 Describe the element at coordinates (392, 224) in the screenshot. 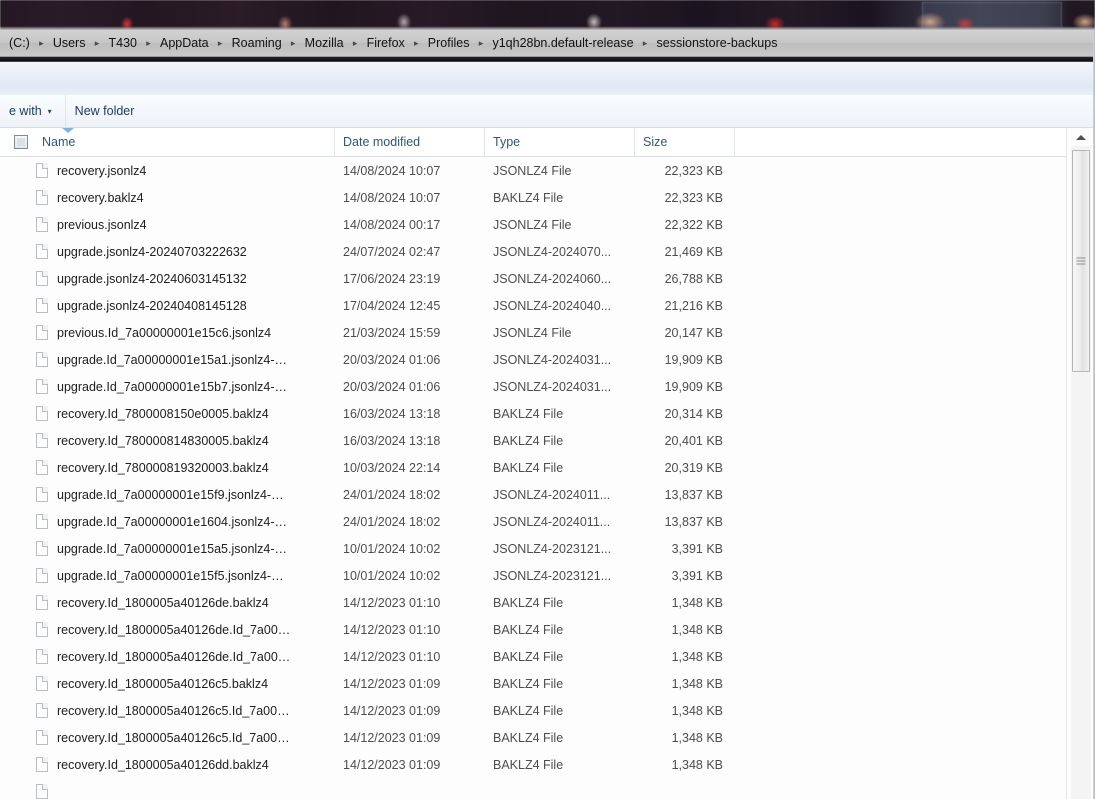

I see `file-date-modified-cell: 14/08/2024 00:17` at that location.